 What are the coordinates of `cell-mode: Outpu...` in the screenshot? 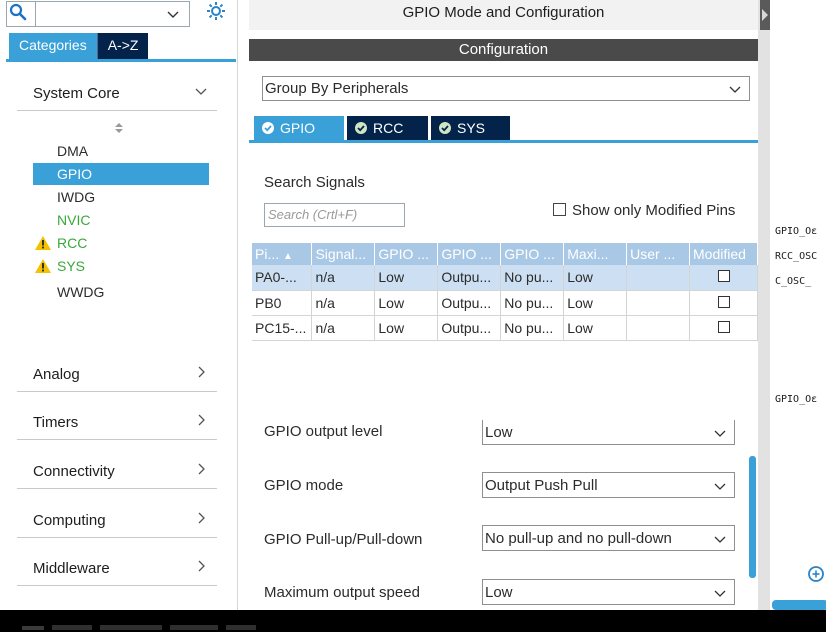 It's located at (469, 328).